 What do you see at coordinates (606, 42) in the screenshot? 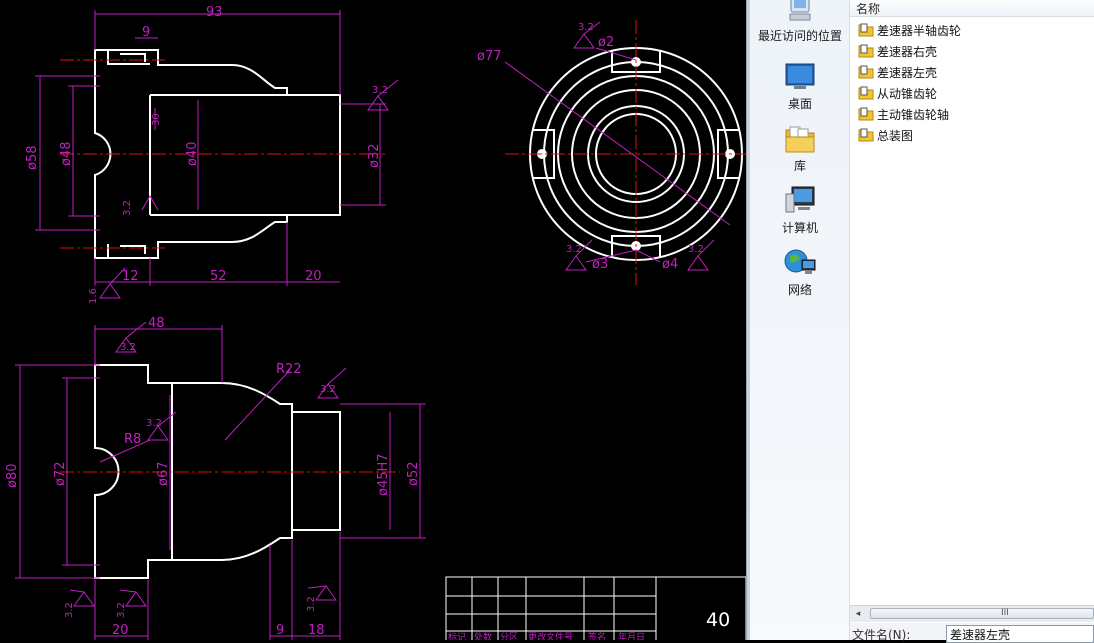
I see `dim-d2: ø2` at bounding box center [606, 42].